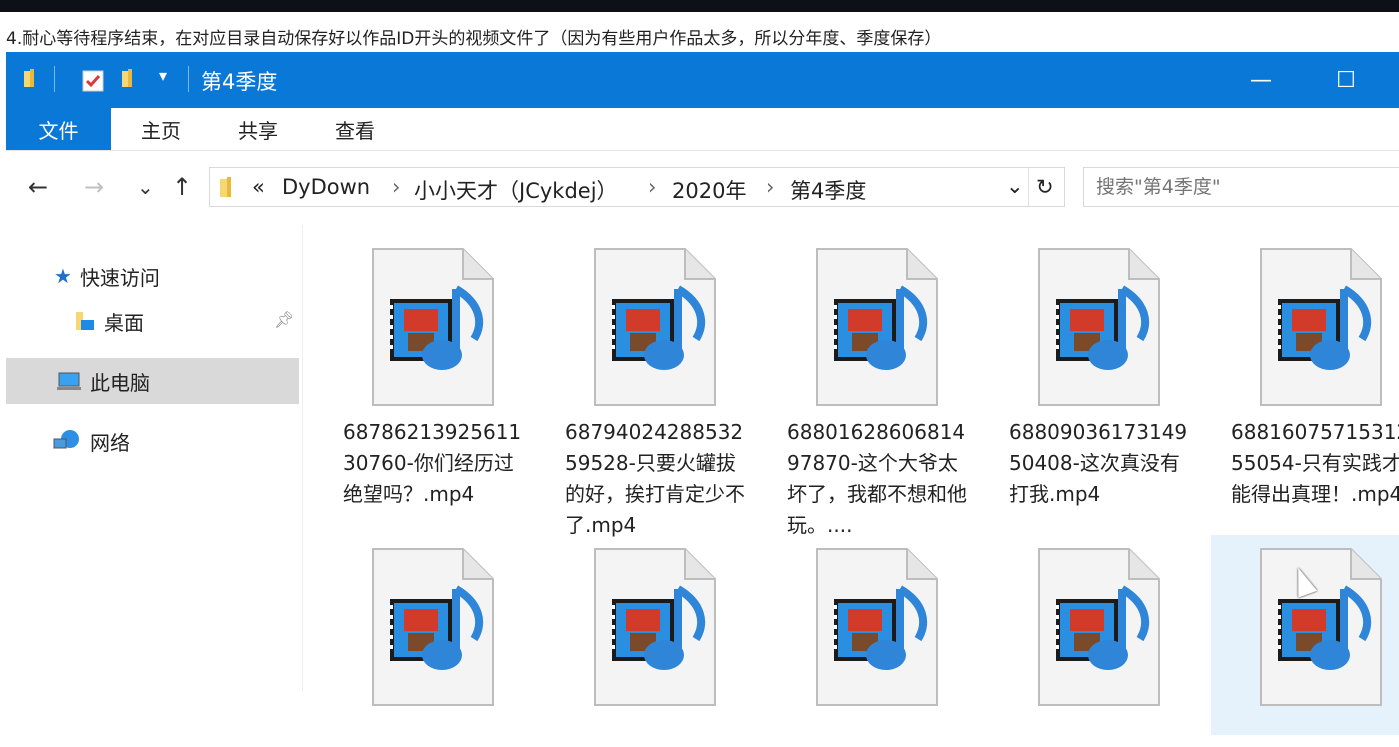 This screenshot has width=1399, height=747. I want to click on tab-file: 文件, so click(58, 129).